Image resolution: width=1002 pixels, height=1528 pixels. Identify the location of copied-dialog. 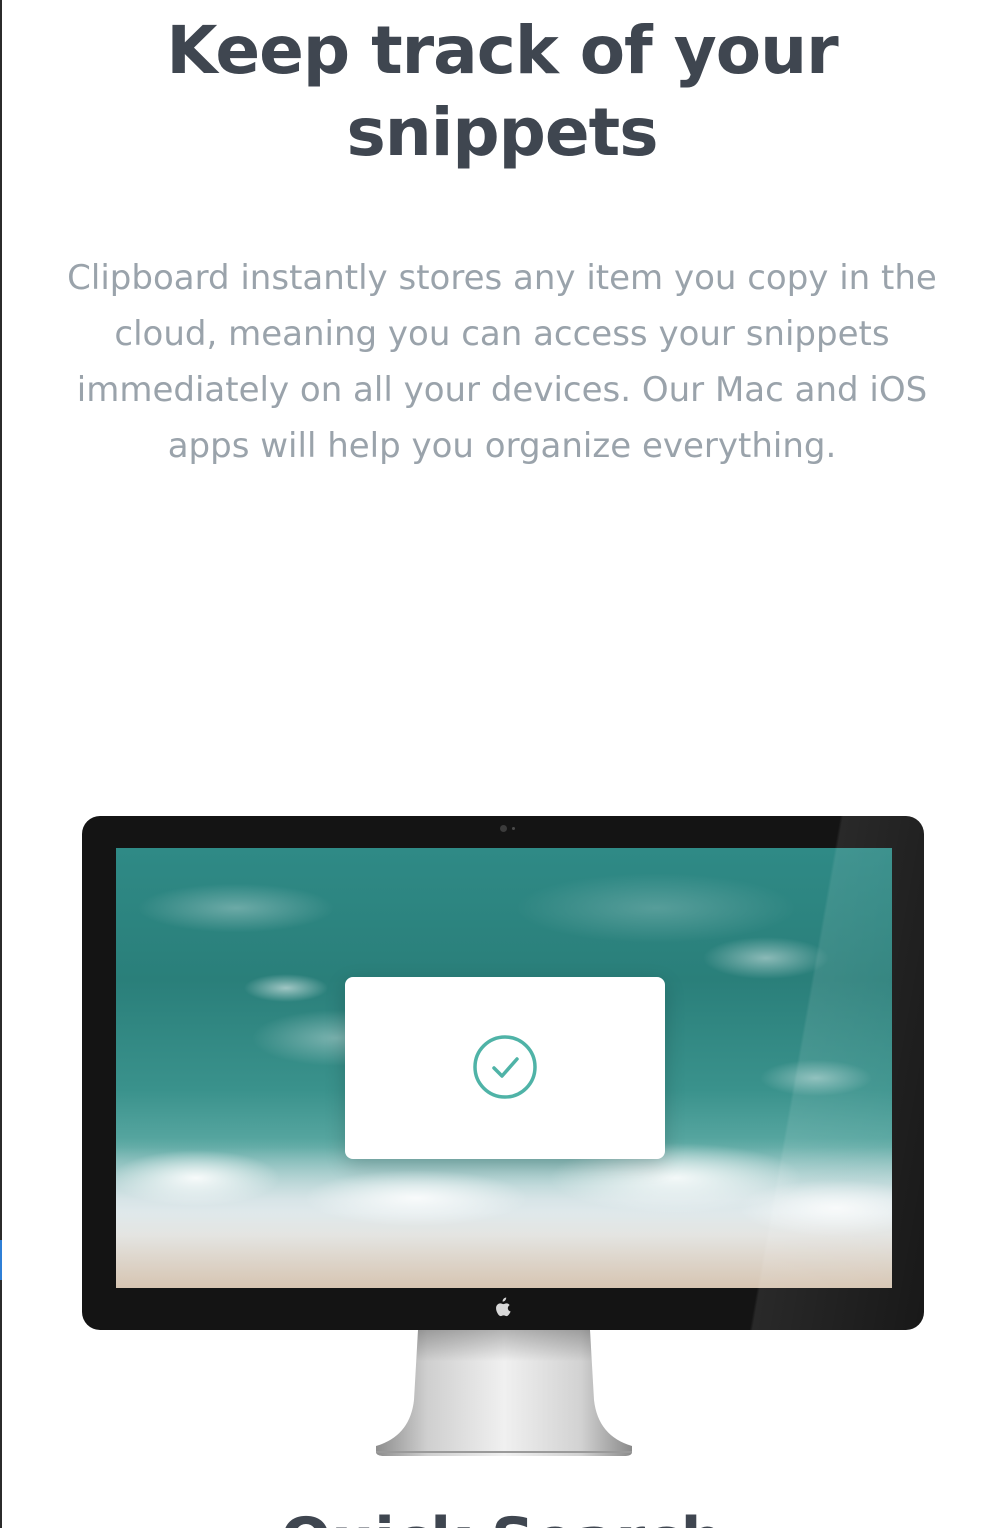
(505, 1068).